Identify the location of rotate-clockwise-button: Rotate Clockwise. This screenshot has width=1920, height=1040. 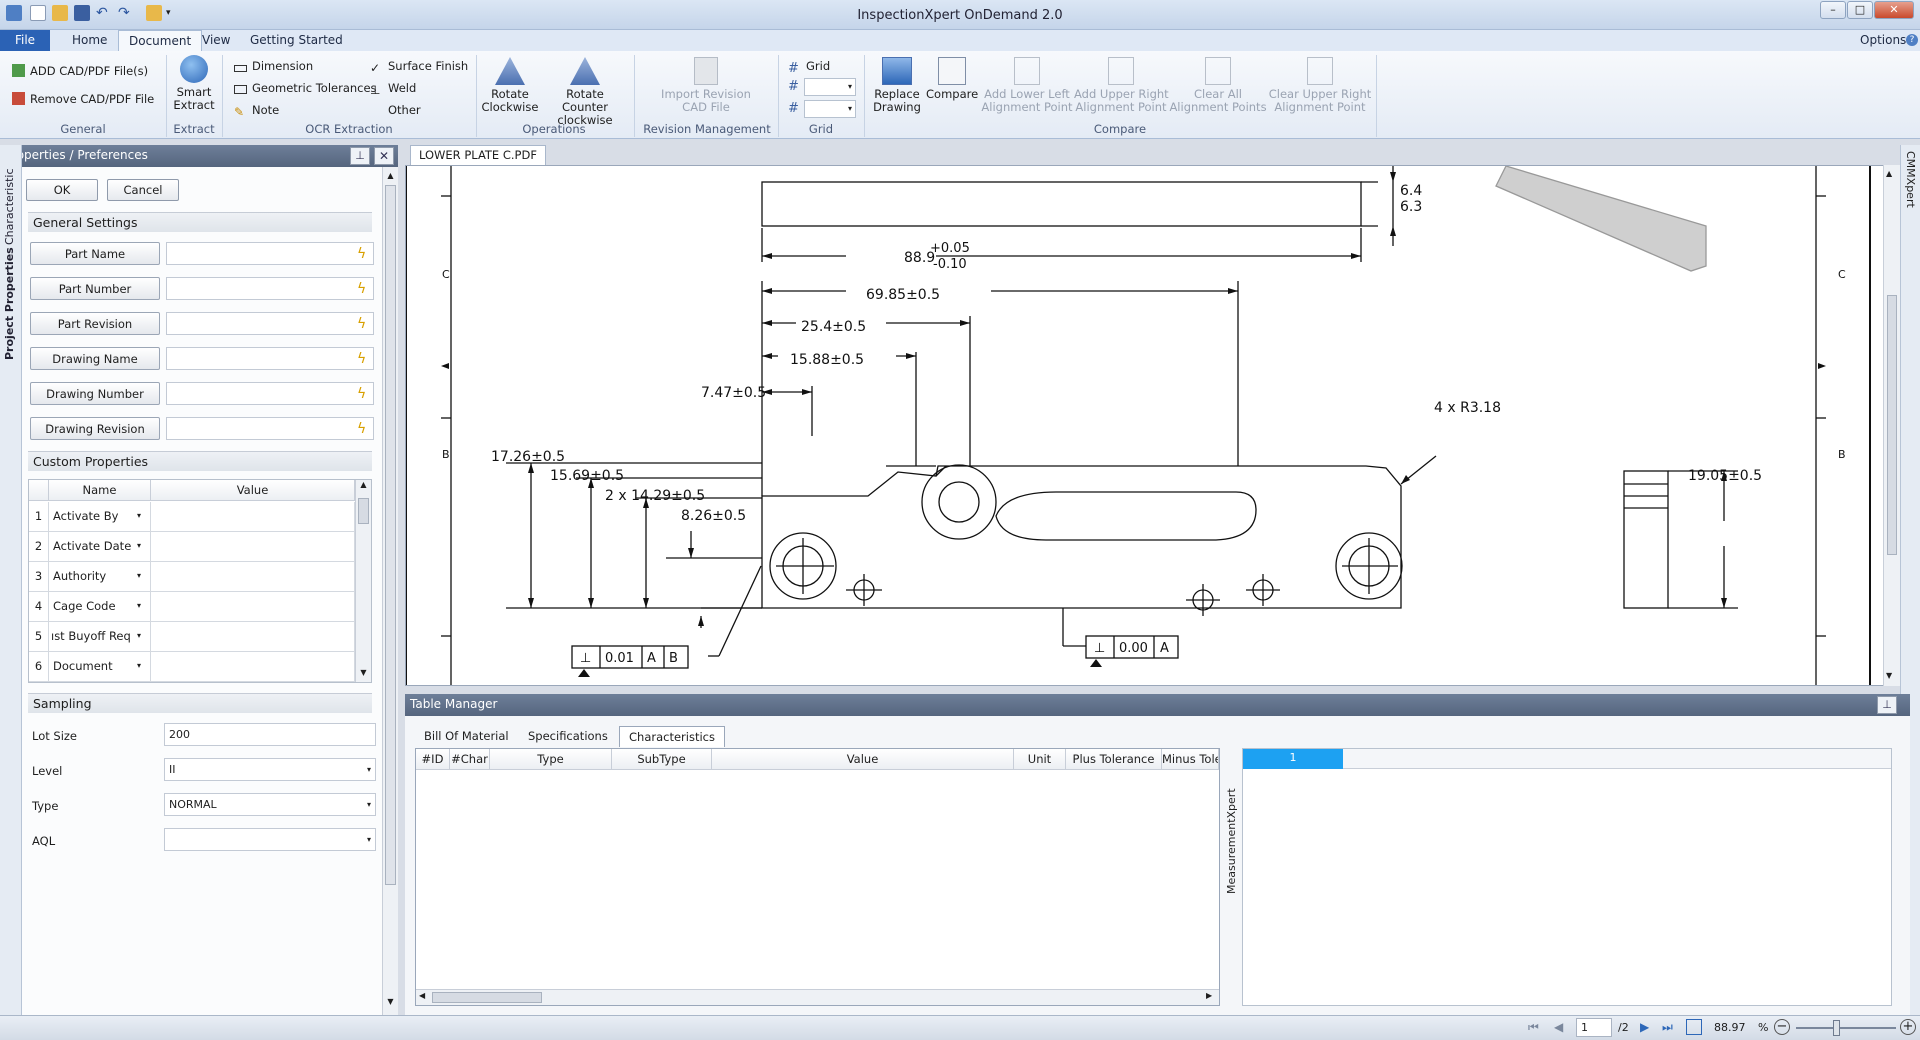
(510, 85).